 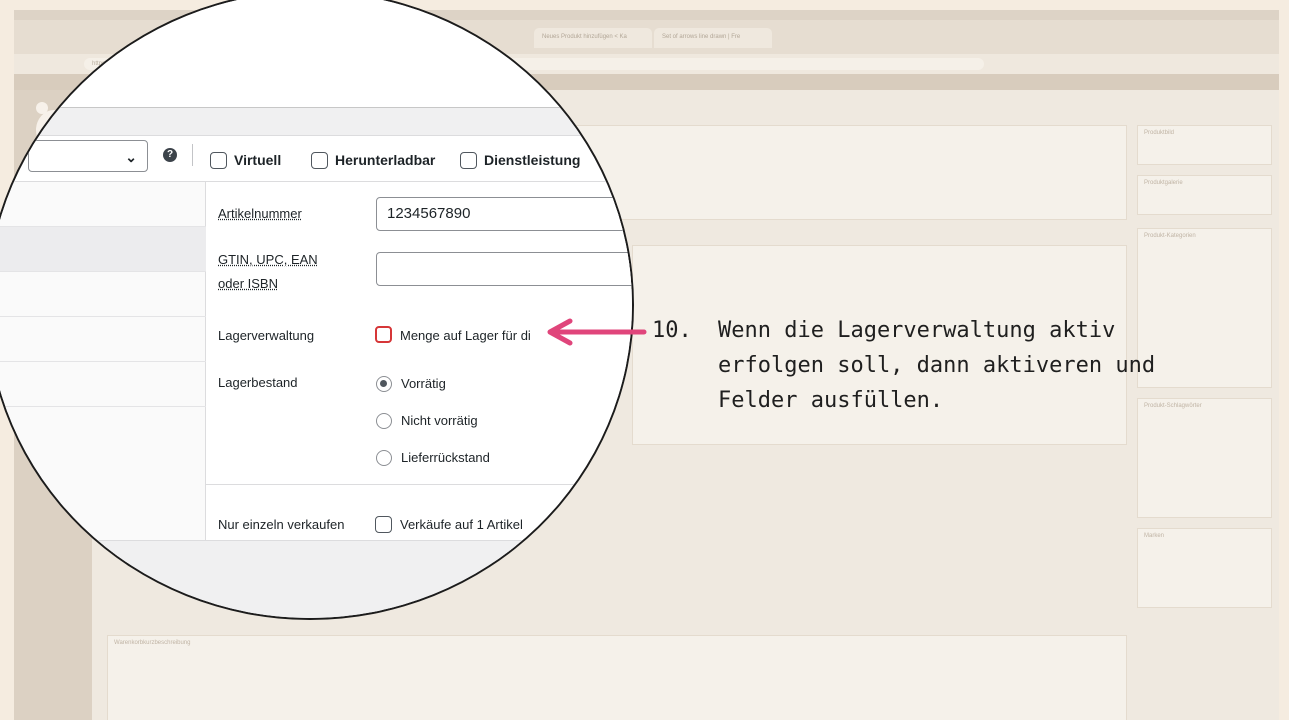 What do you see at coordinates (266, 335) in the screenshot?
I see `stock-management-label: Lagerverwaltung` at bounding box center [266, 335].